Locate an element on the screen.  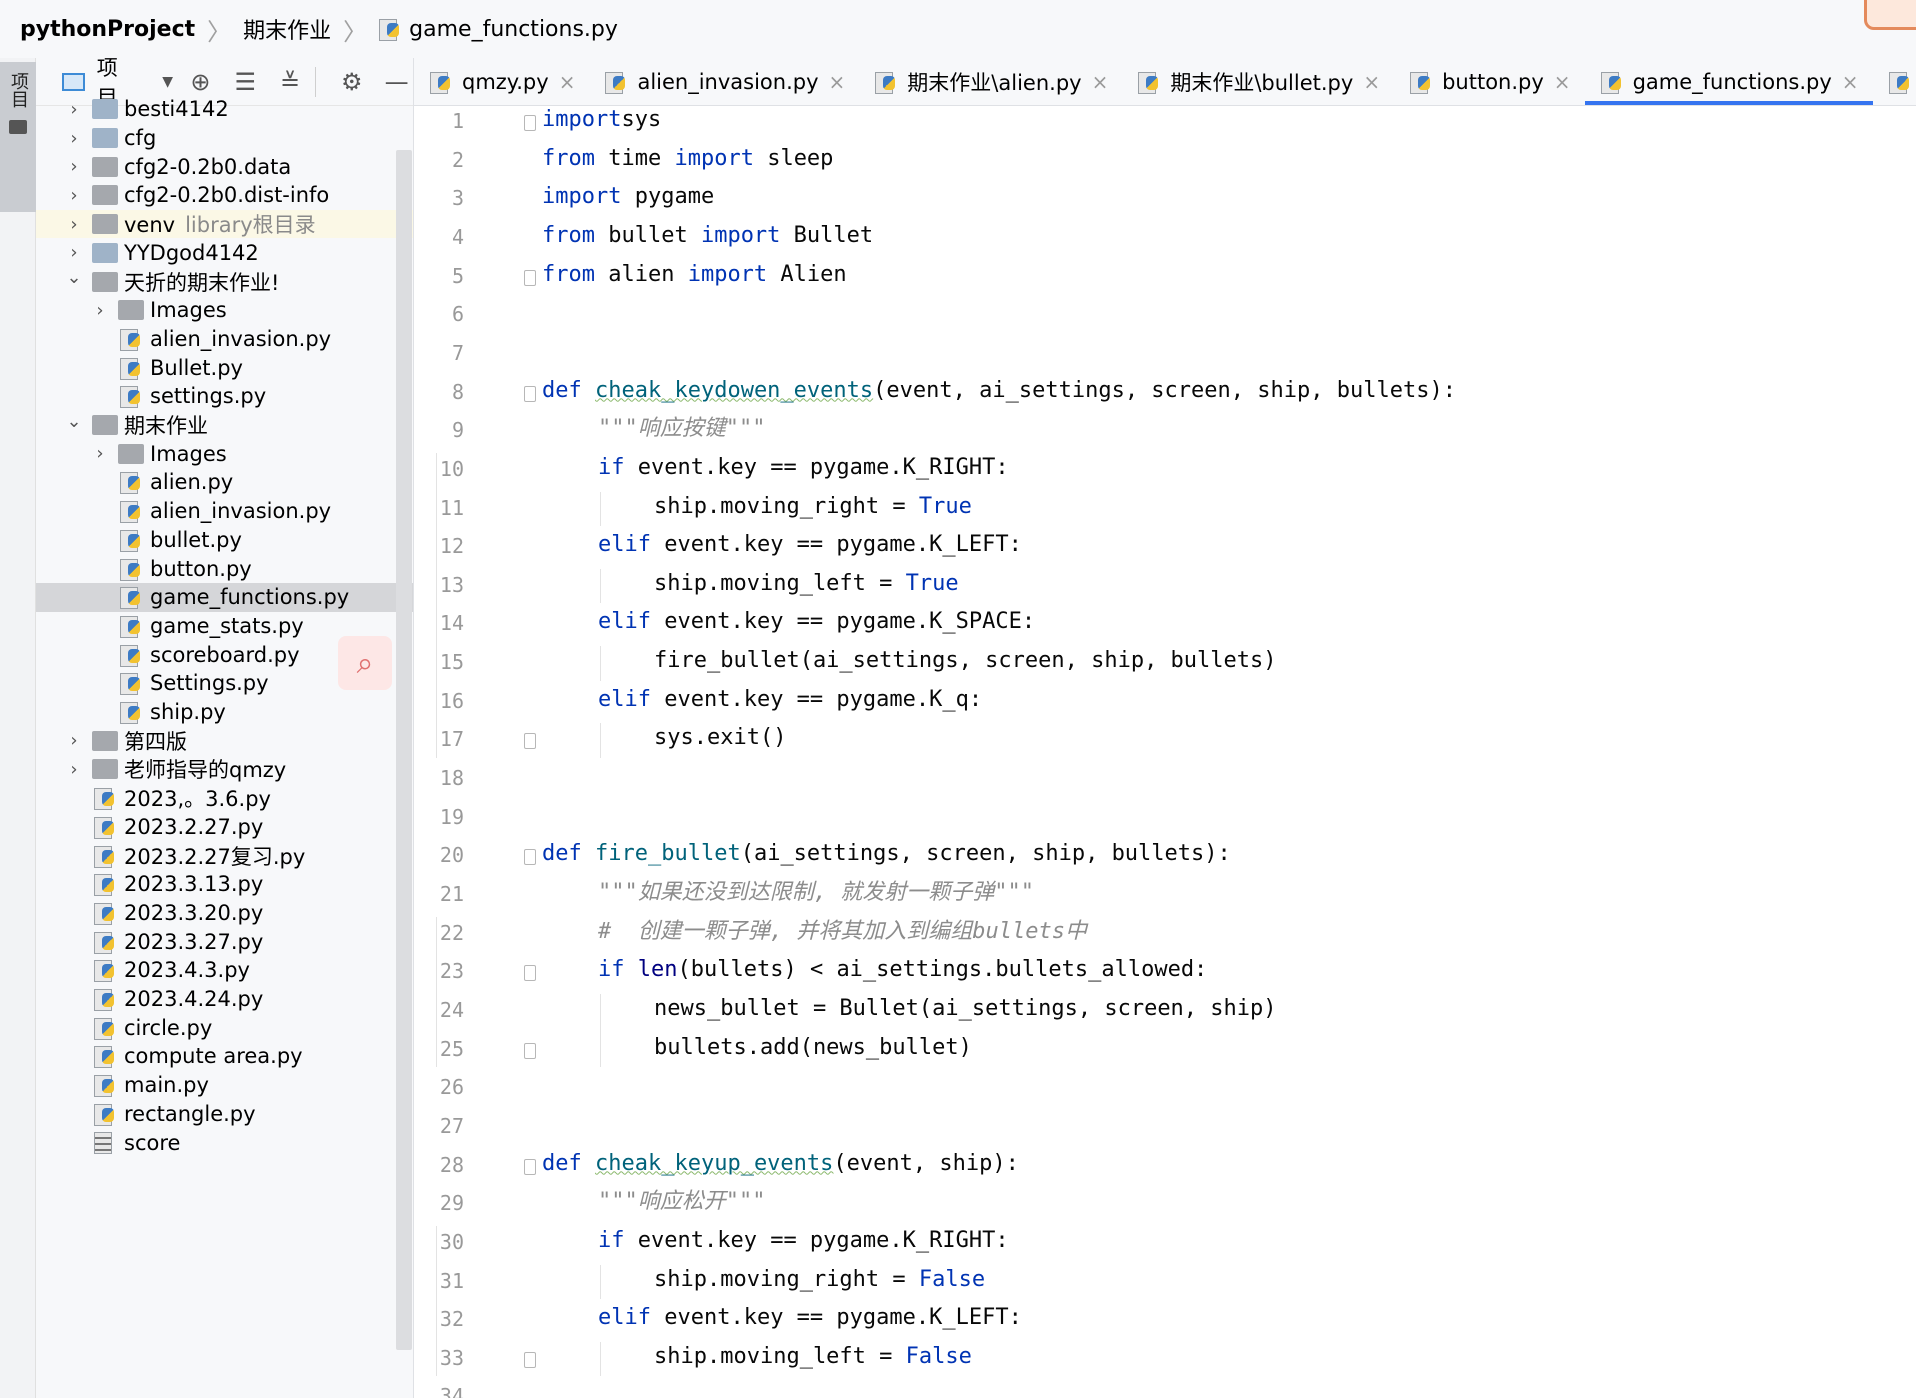
tree-file-item: 2023.2.27.py is located at coordinates (224, 827).